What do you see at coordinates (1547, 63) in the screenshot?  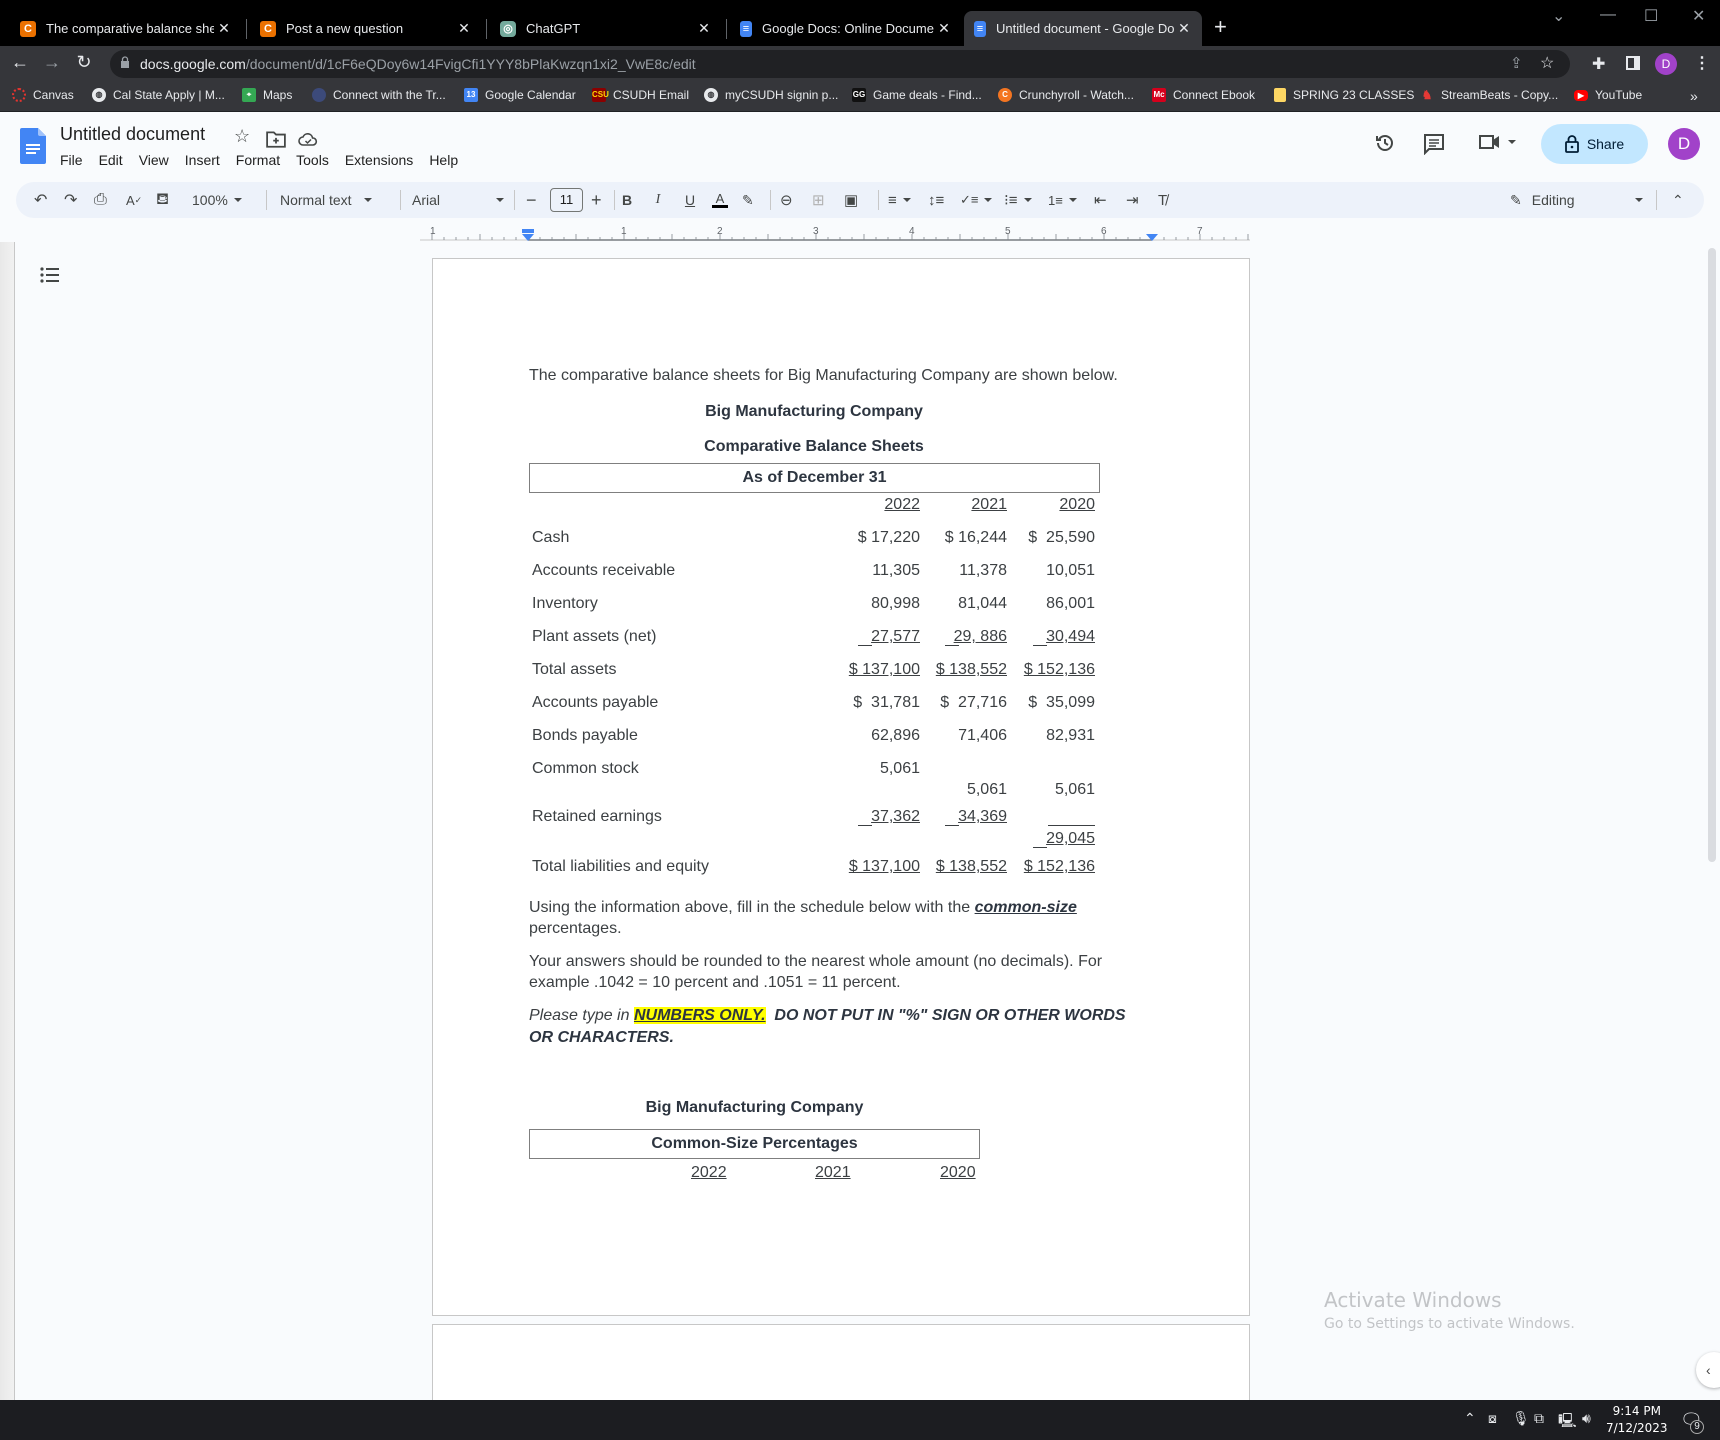 I see `bookmark-star-icon: ☆` at bounding box center [1547, 63].